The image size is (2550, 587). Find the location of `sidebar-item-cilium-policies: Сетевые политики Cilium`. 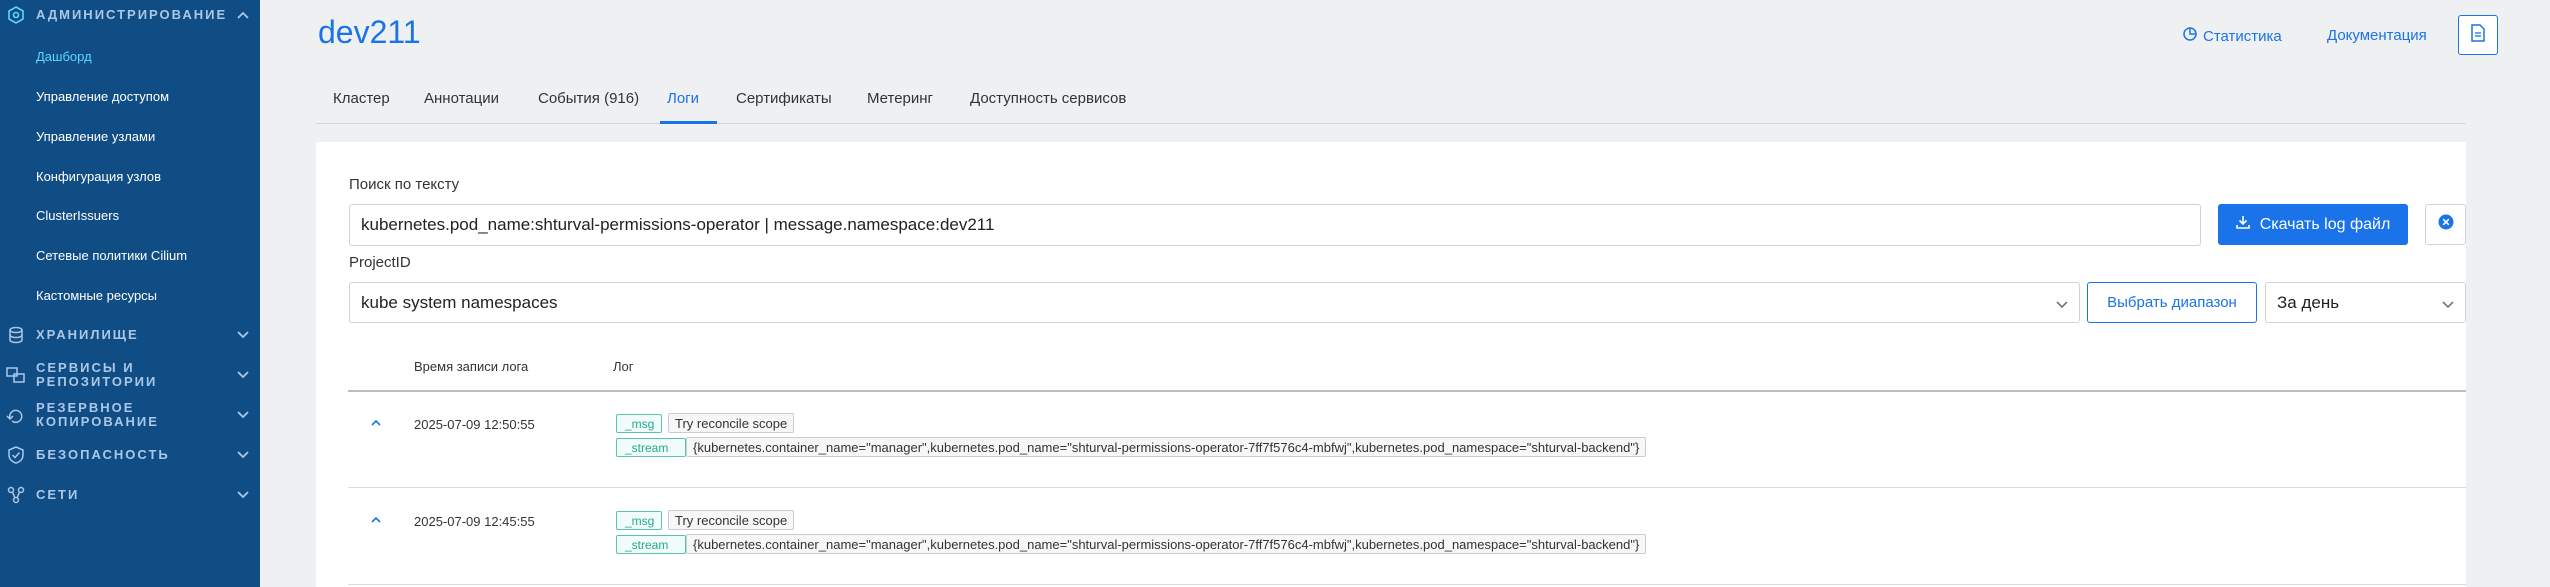

sidebar-item-cilium-policies: Сетевые политики Cilium is located at coordinates (111, 255).